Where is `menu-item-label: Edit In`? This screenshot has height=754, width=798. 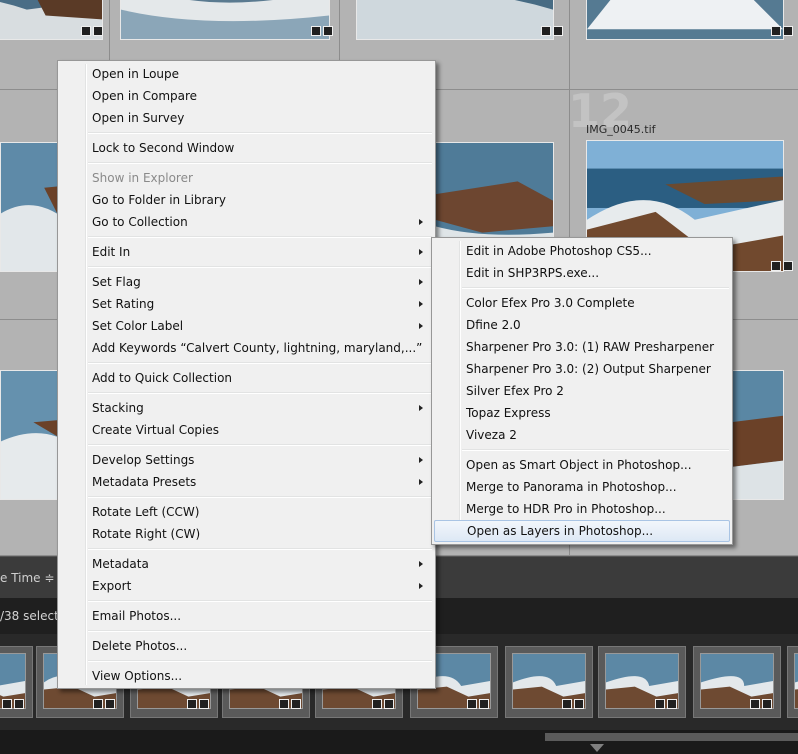
menu-item-label: Edit In is located at coordinates (111, 252).